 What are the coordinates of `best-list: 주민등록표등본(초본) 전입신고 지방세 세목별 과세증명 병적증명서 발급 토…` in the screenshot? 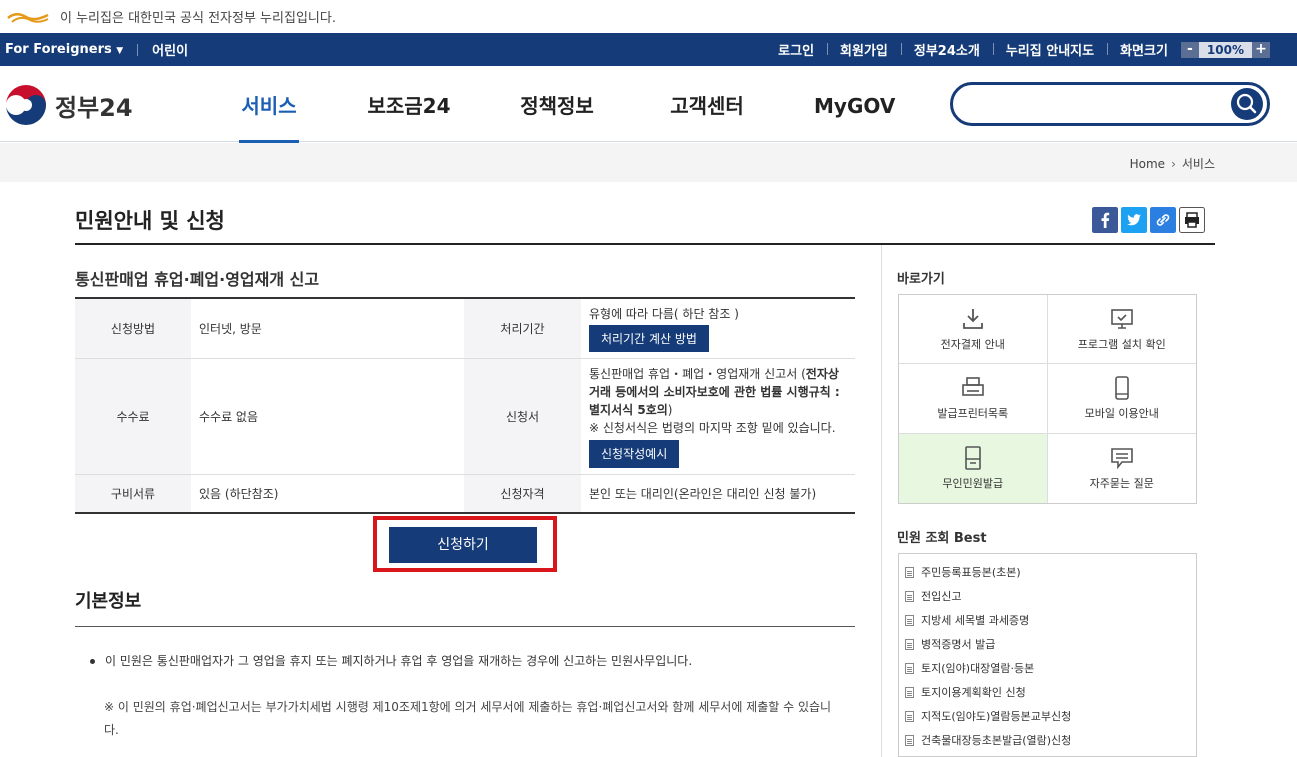 It's located at (1047, 655).